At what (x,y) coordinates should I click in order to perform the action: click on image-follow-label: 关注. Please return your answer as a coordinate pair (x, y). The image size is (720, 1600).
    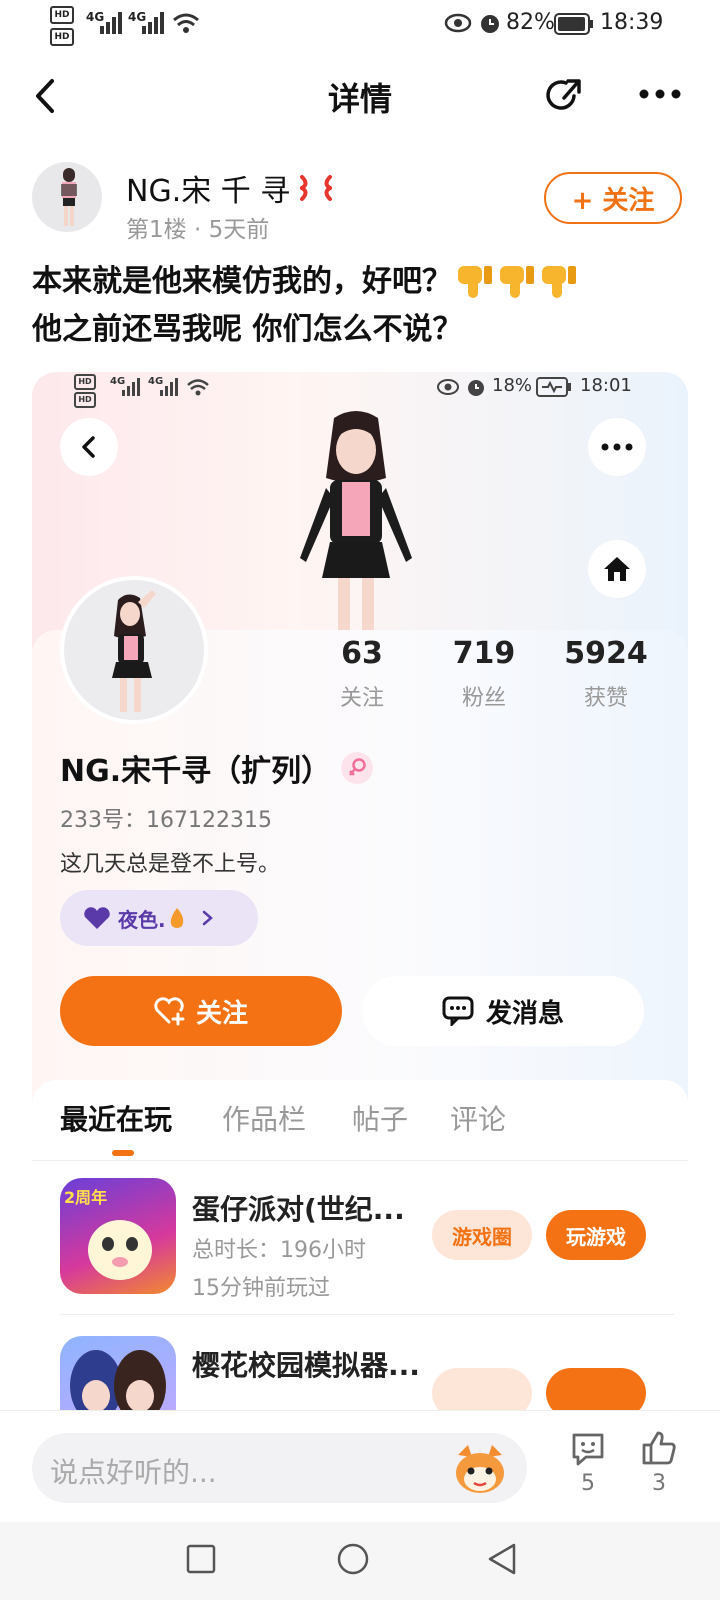
    Looking at the image, I should click on (221, 1013).